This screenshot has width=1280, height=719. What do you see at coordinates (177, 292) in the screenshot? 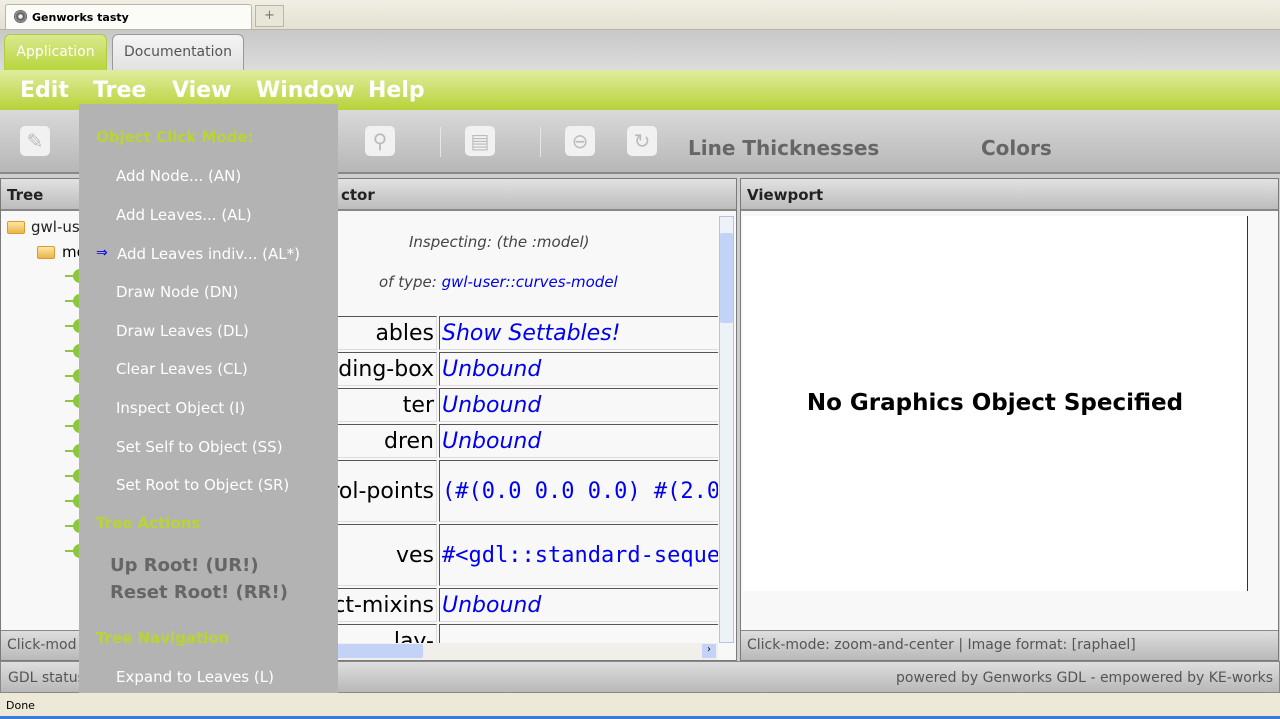
I see `menu-item: Draw Node (DN)` at bounding box center [177, 292].